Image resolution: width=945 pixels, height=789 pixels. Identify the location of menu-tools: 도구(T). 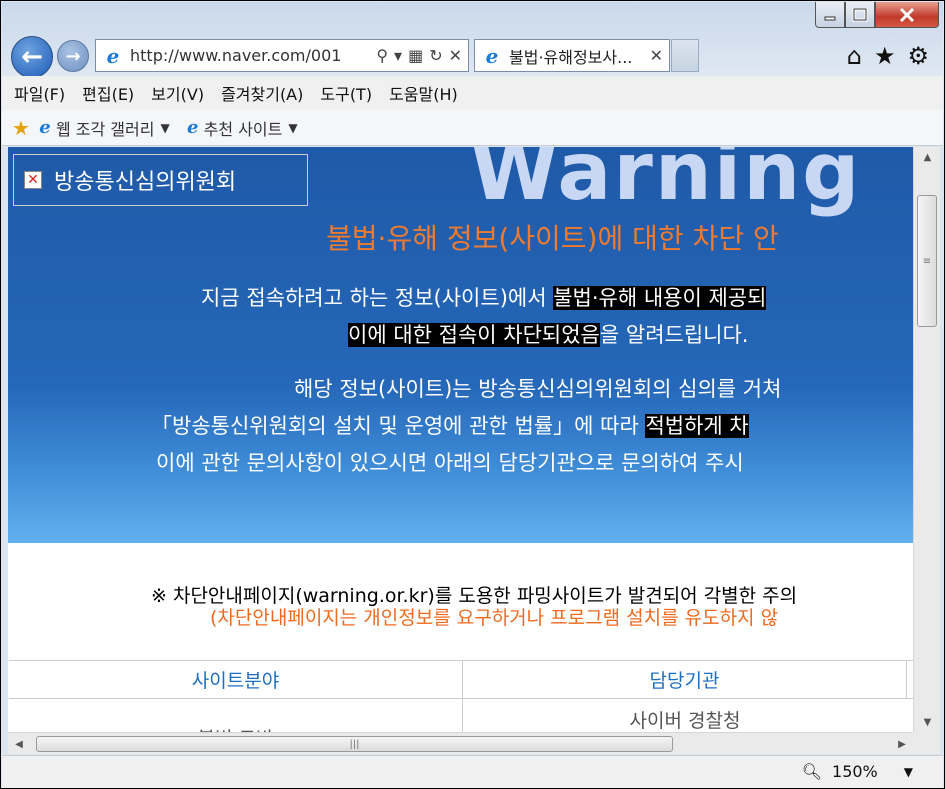
(346, 93).